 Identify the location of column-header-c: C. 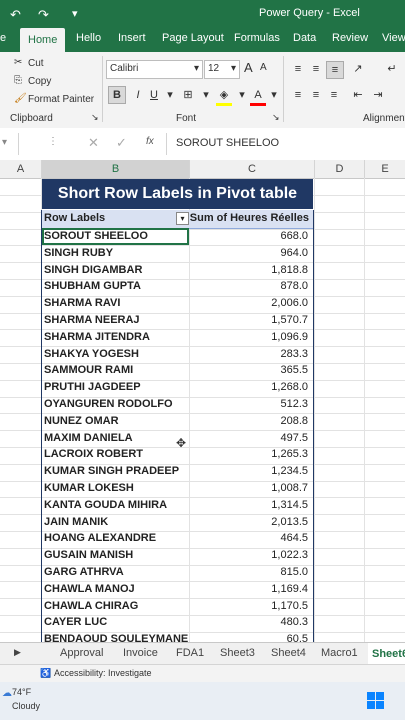
(252, 169).